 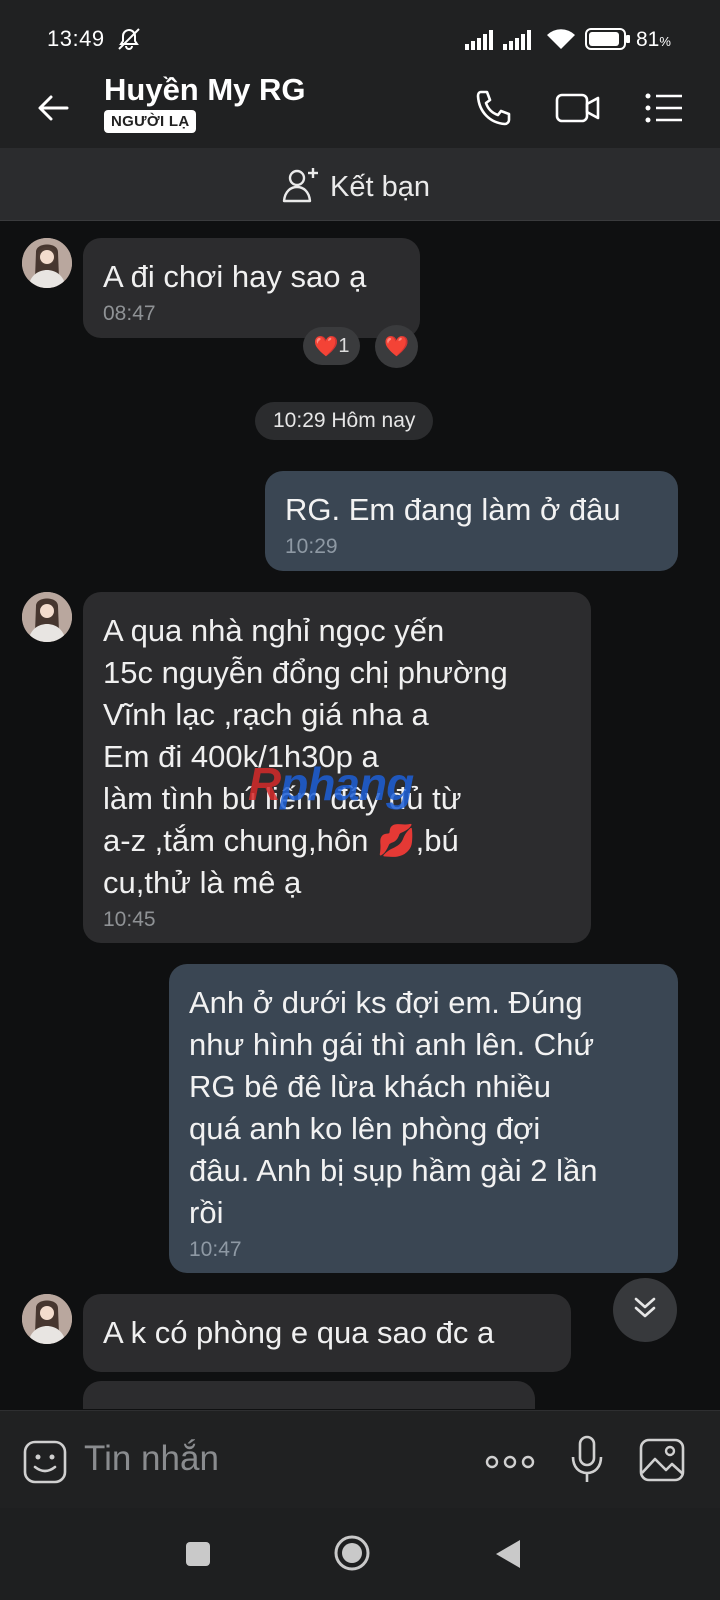 What do you see at coordinates (662, 1462) in the screenshot?
I see `image-gallery-icon` at bounding box center [662, 1462].